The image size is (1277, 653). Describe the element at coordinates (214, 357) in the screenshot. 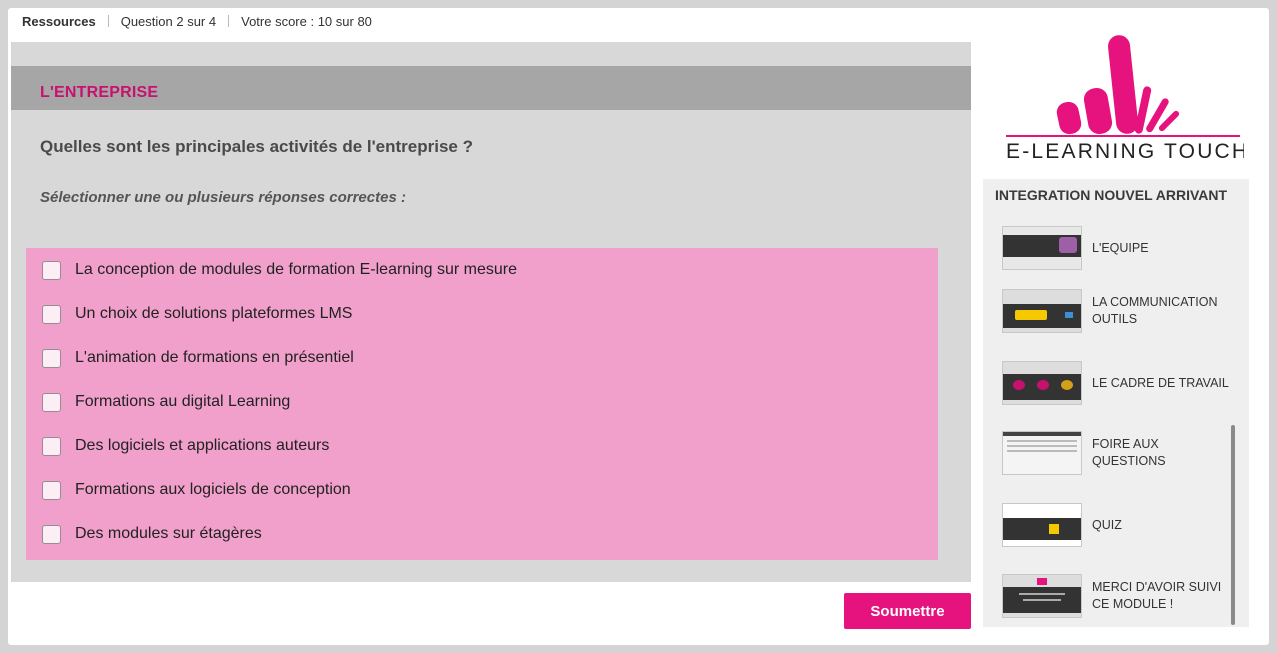

I see `answer-label: L'animation de formations en présentiel` at that location.